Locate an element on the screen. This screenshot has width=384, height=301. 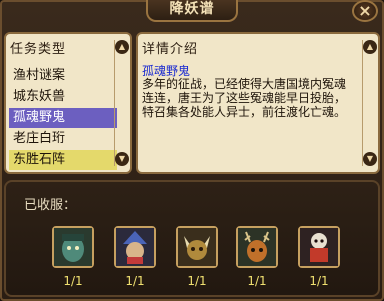
close-button: × is located at coordinates (365, 11).